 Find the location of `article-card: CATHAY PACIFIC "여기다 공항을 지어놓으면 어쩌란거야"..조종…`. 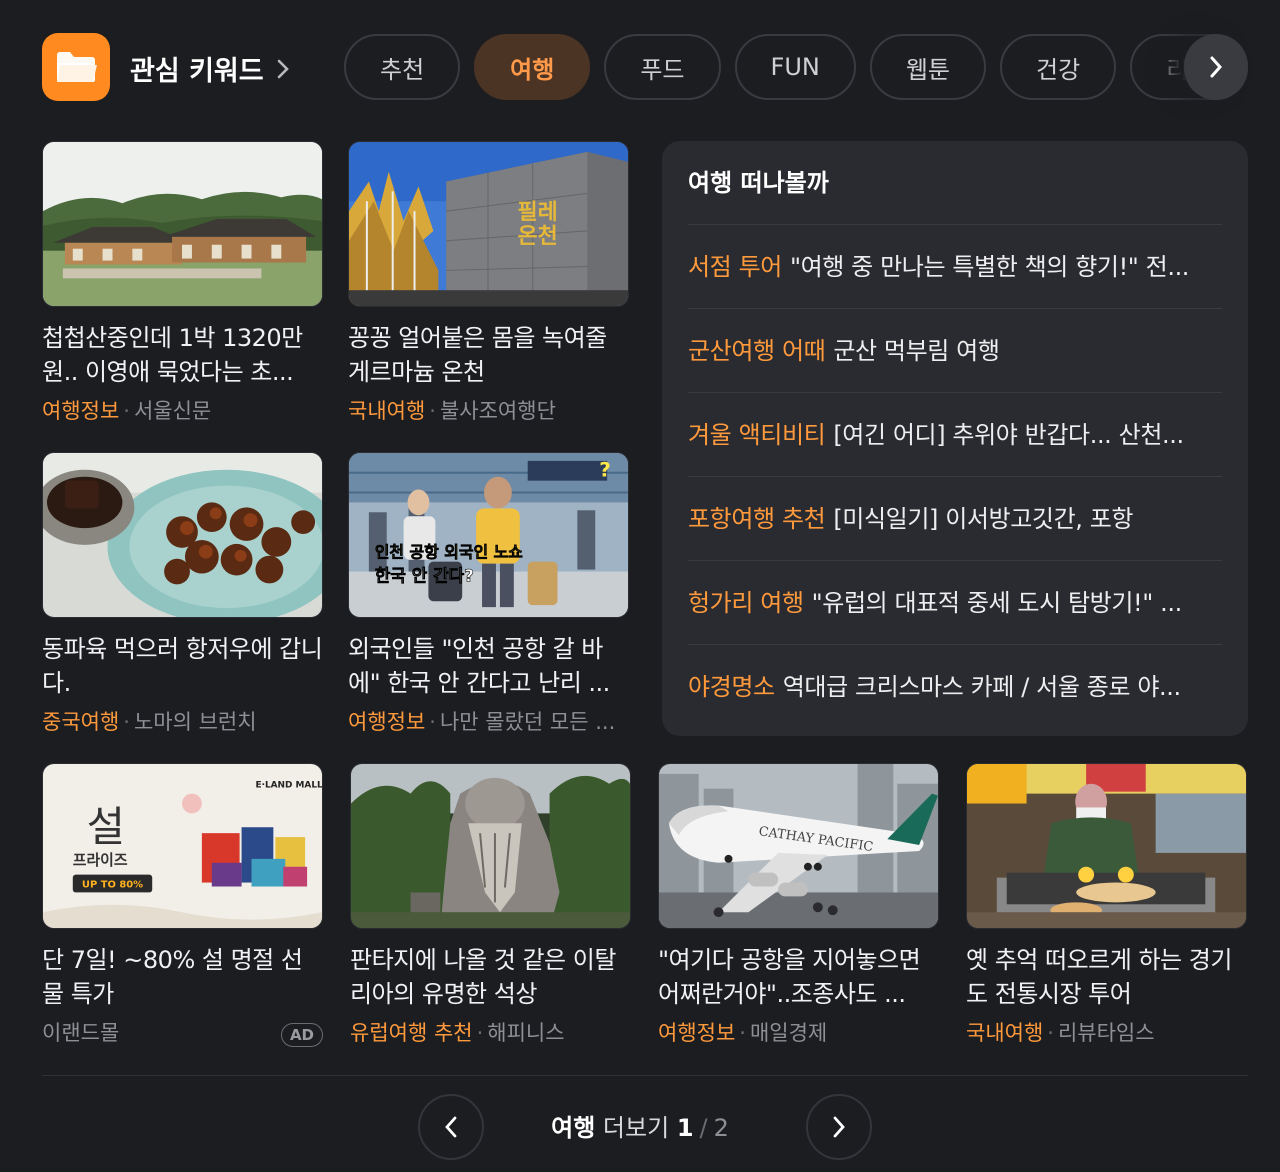

article-card: CATHAY PACIFIC "여기다 공항을 지어놓으면 어쩌란거야"..조종… is located at coordinates (798, 905).